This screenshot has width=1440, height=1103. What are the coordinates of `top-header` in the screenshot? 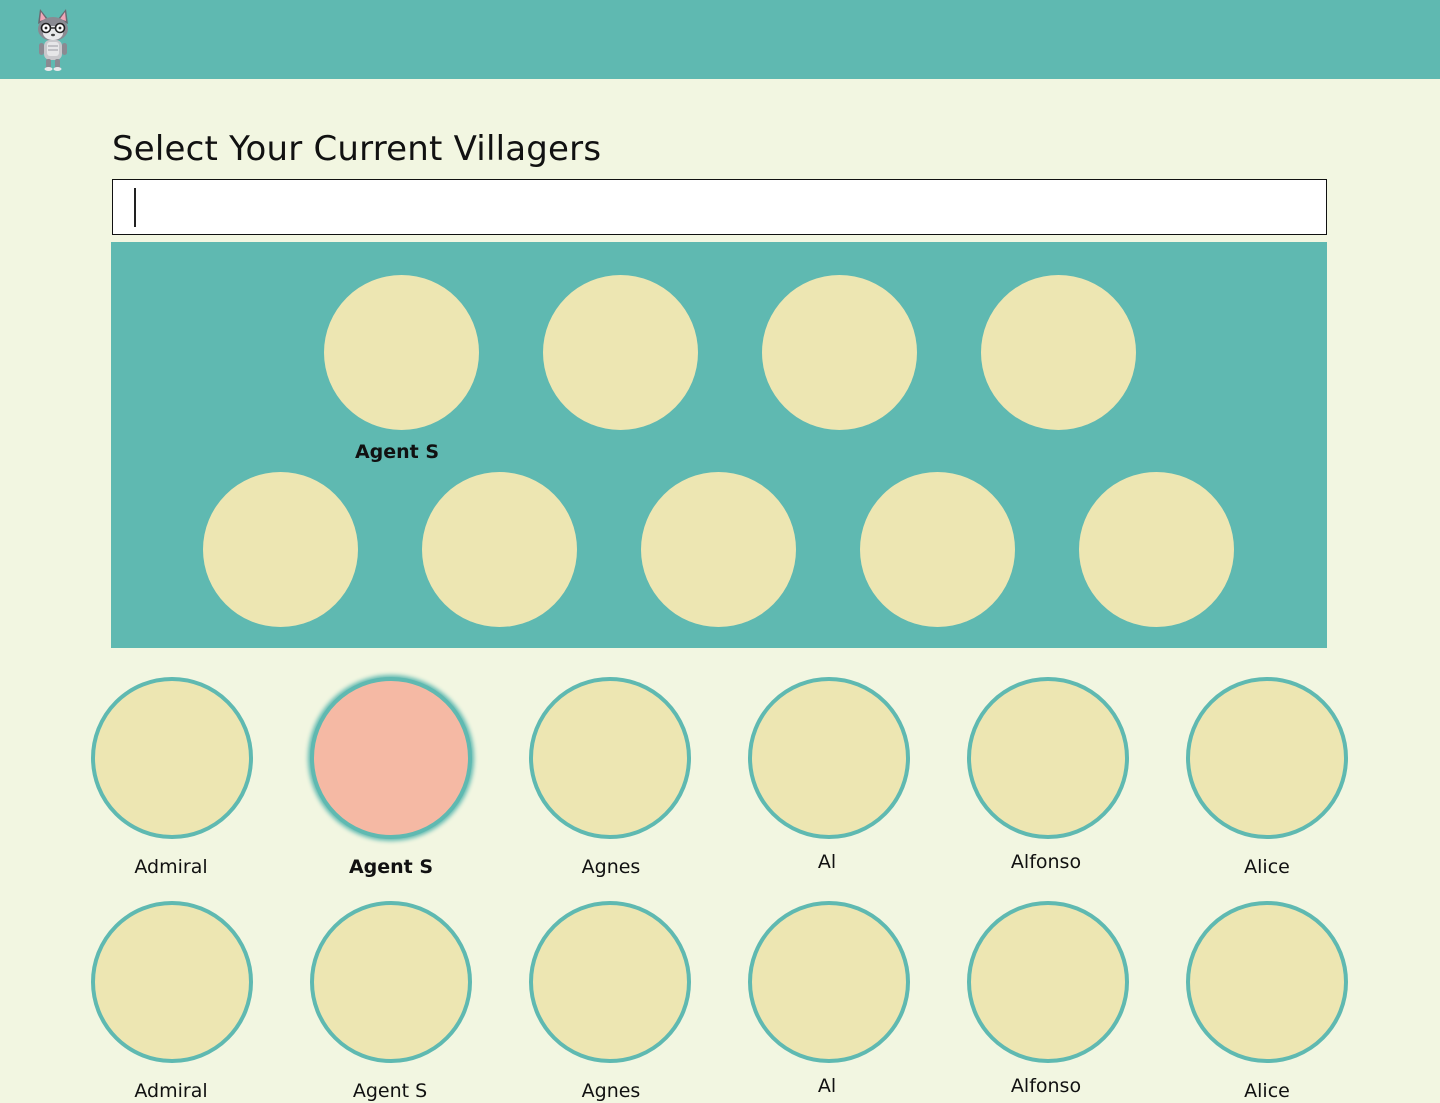 It's located at (720, 39).